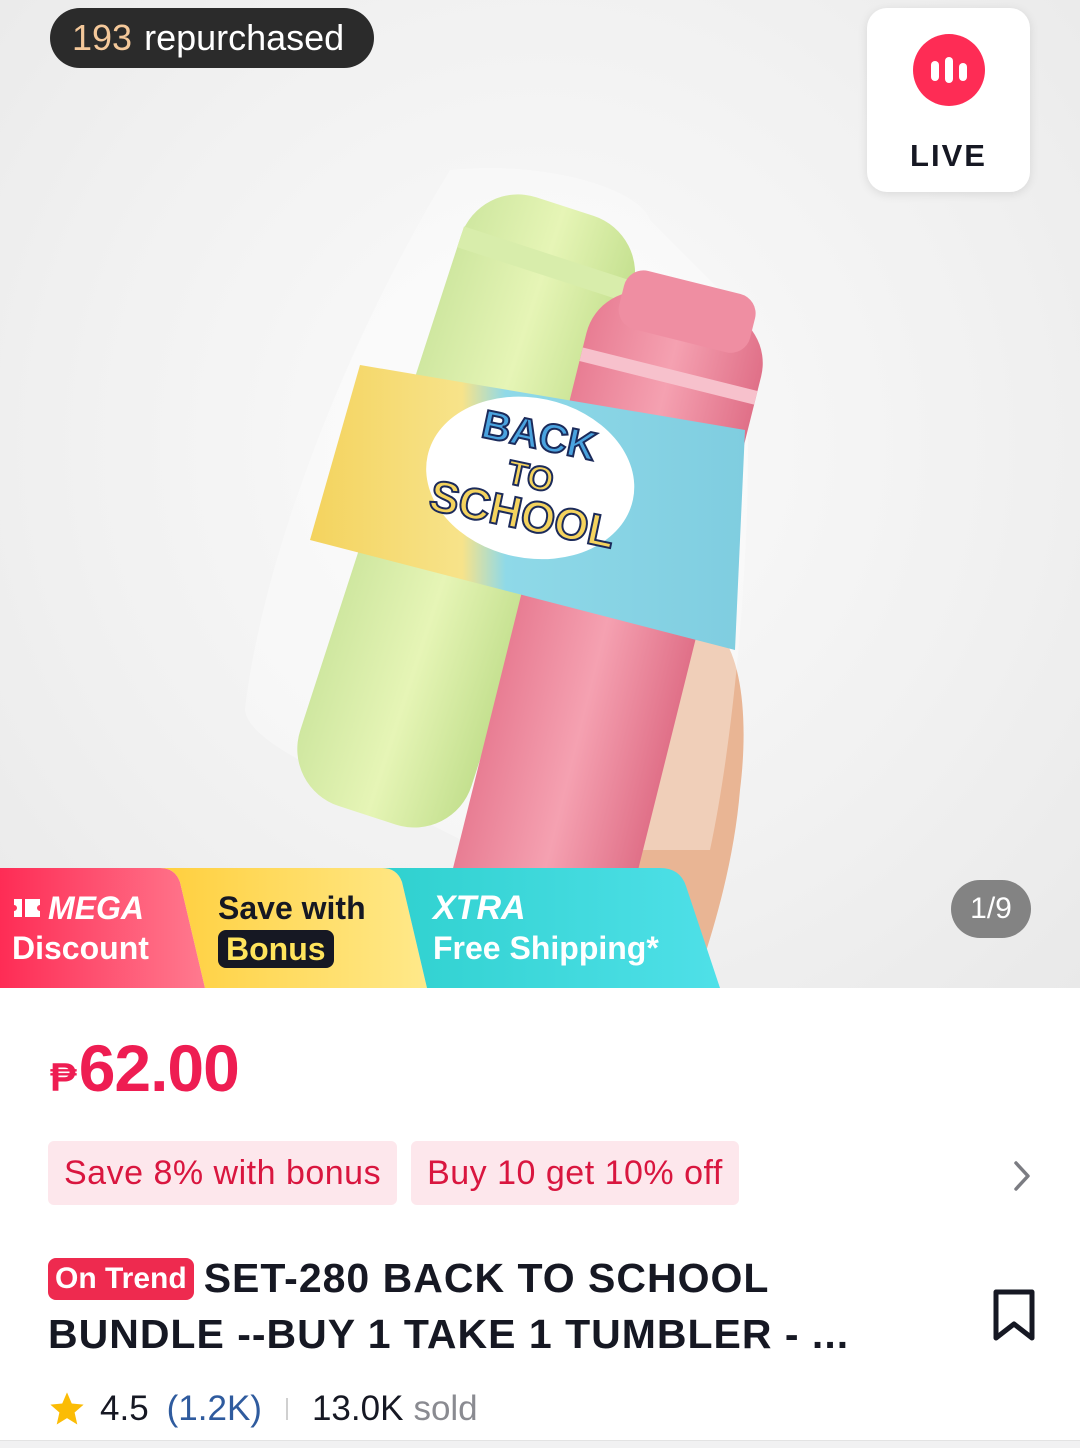  Describe the element at coordinates (479, 908) in the screenshot. I see `xtra-line-1: XTRA` at that location.